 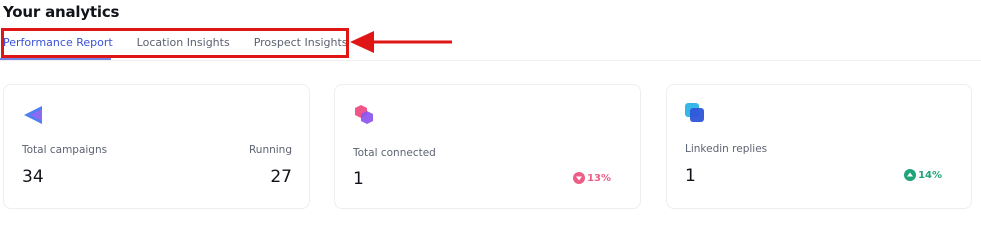 What do you see at coordinates (61, 12) in the screenshot?
I see `page-title: Your analytics` at bounding box center [61, 12].